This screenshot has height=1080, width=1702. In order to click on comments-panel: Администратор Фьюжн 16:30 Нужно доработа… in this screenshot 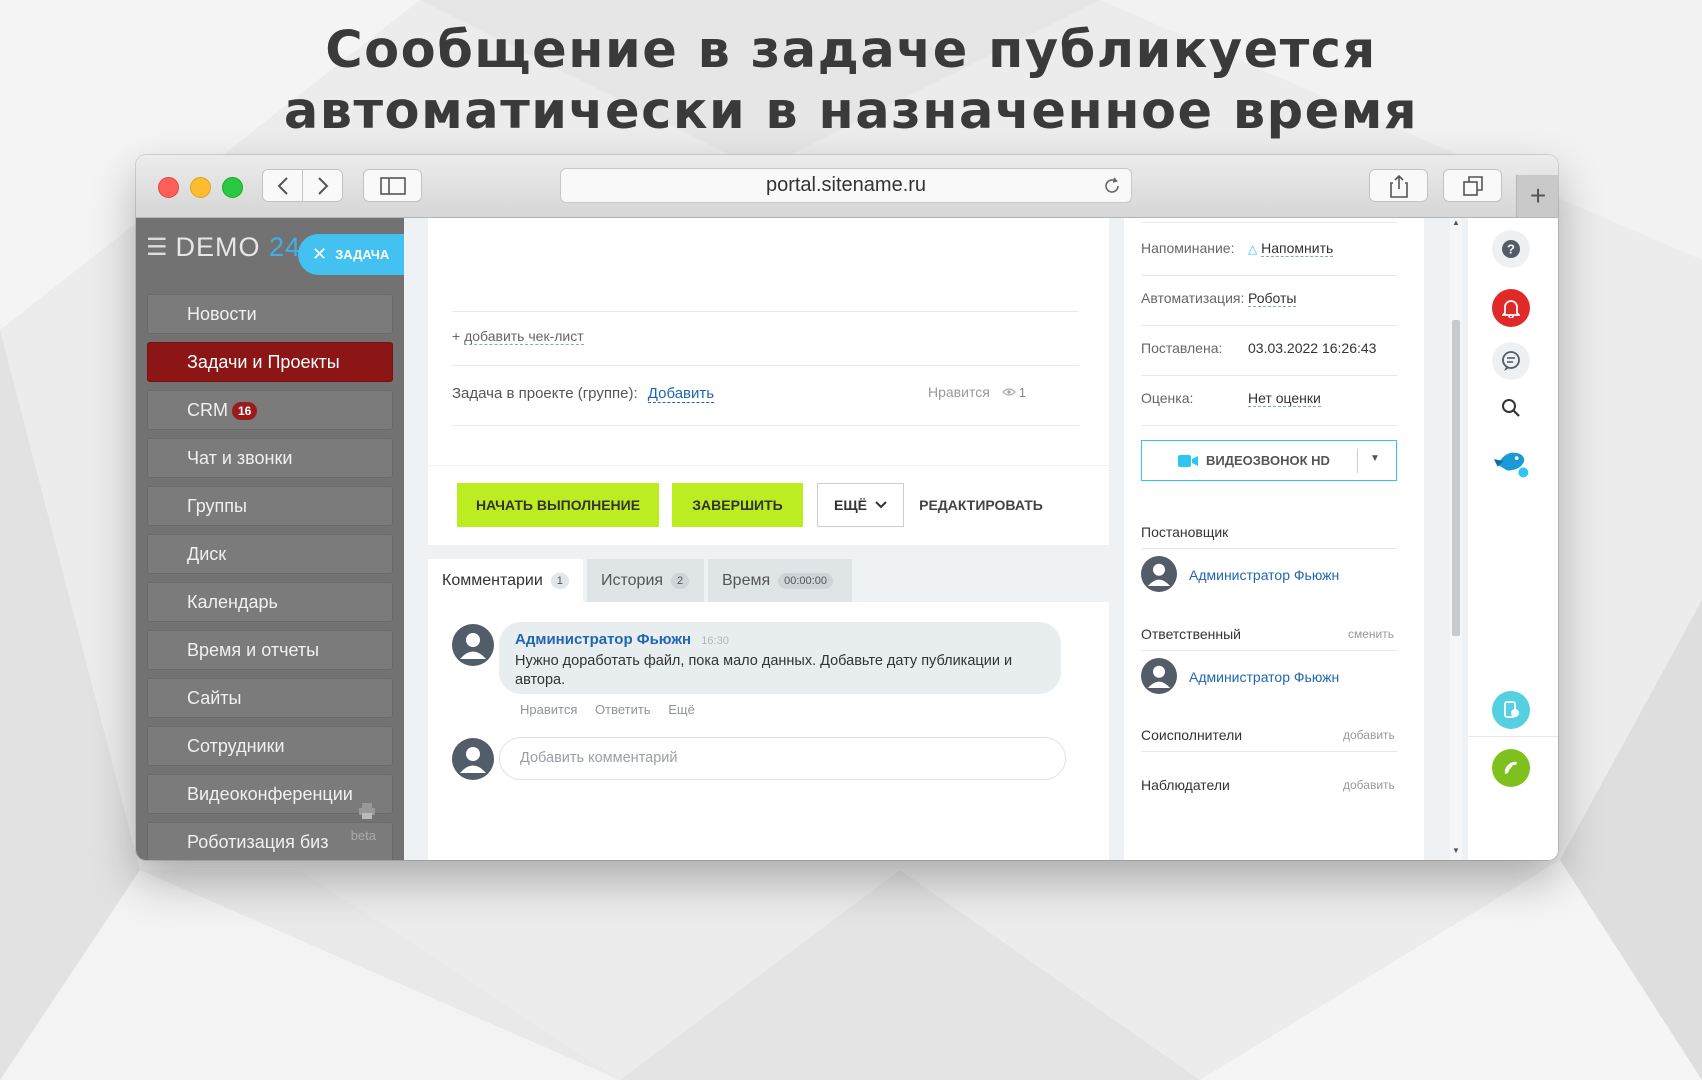, I will do `click(768, 731)`.